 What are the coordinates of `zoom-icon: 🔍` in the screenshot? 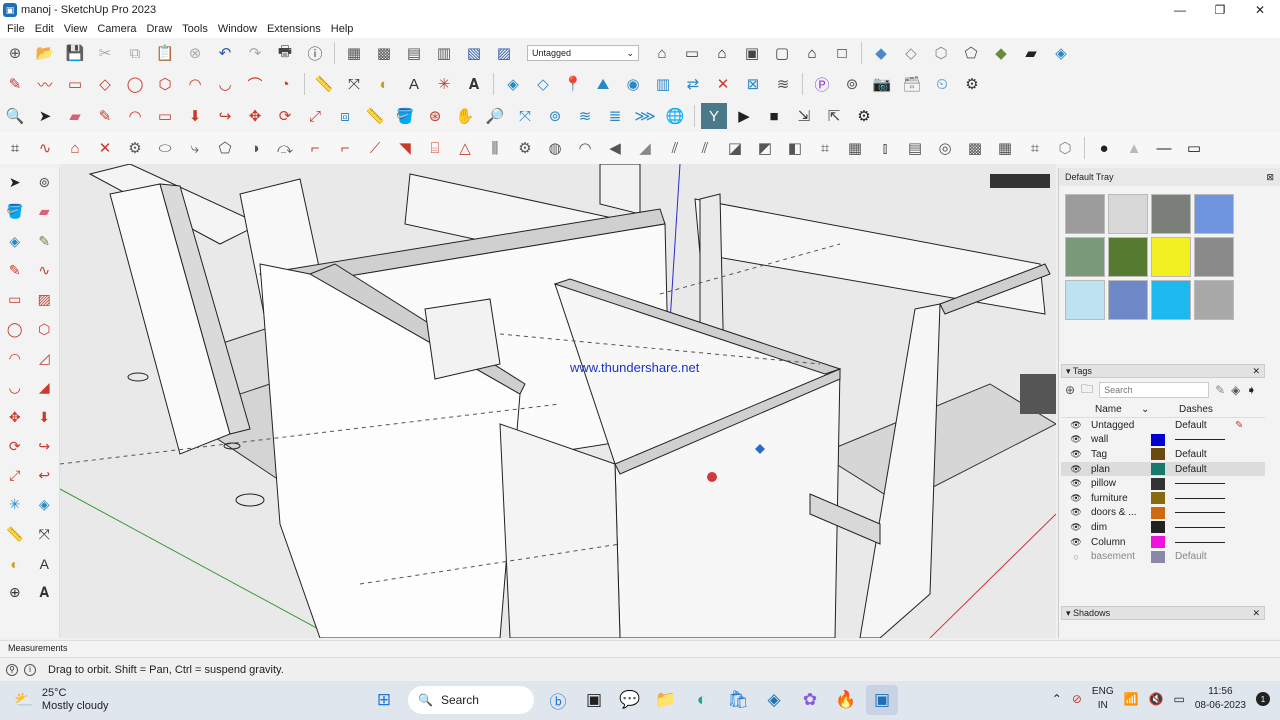 It's located at (15, 116).